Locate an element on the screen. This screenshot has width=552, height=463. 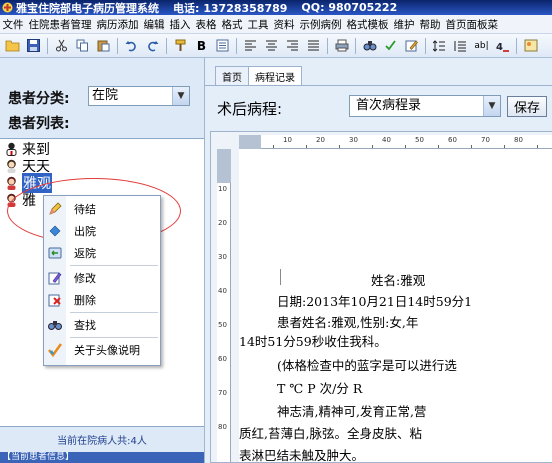
folder-open-icon is located at coordinates (12, 46).